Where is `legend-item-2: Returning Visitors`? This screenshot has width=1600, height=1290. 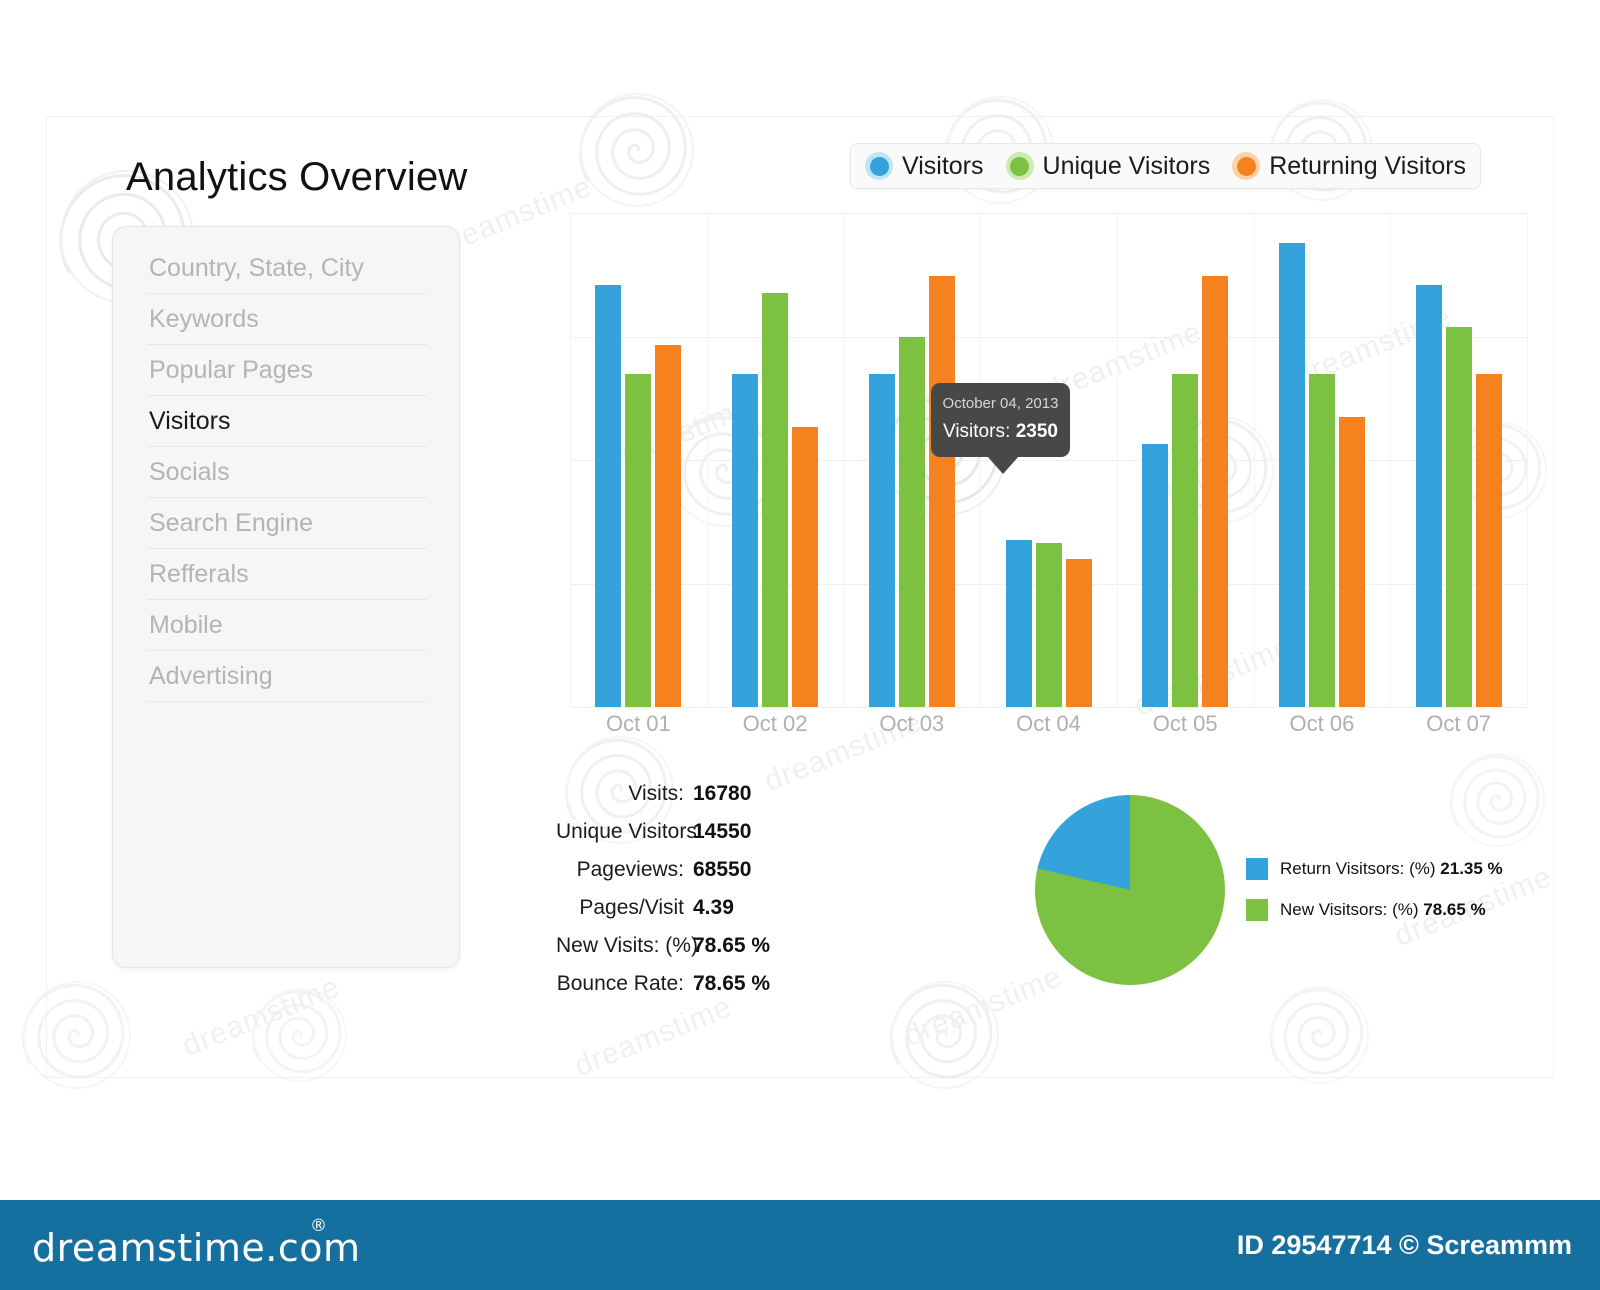 legend-item-2: Returning Visitors is located at coordinates (1349, 166).